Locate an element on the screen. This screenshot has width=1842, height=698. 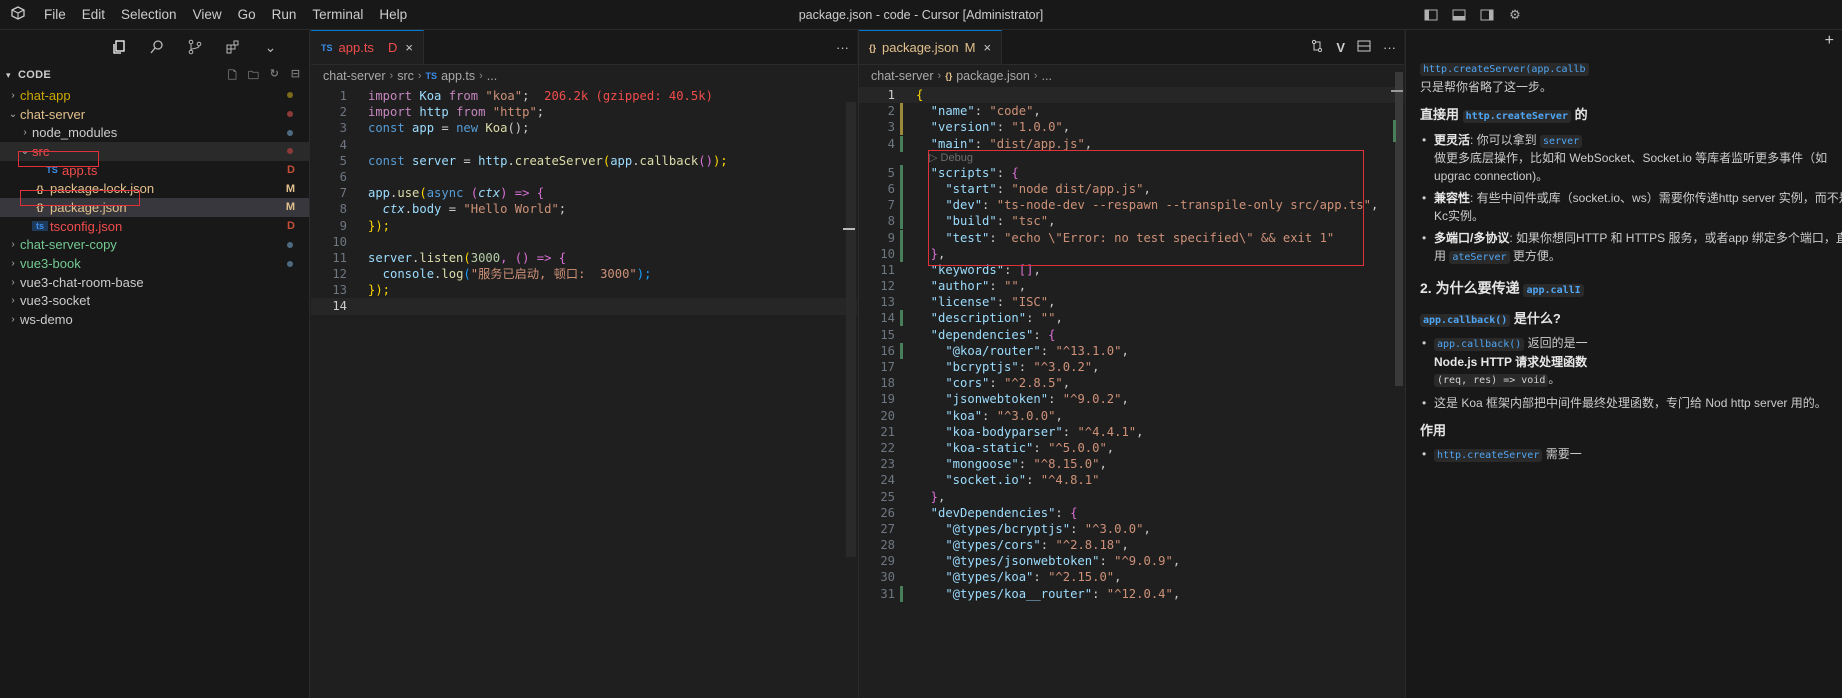
cursor-logo-icon is located at coordinates (18, 14).